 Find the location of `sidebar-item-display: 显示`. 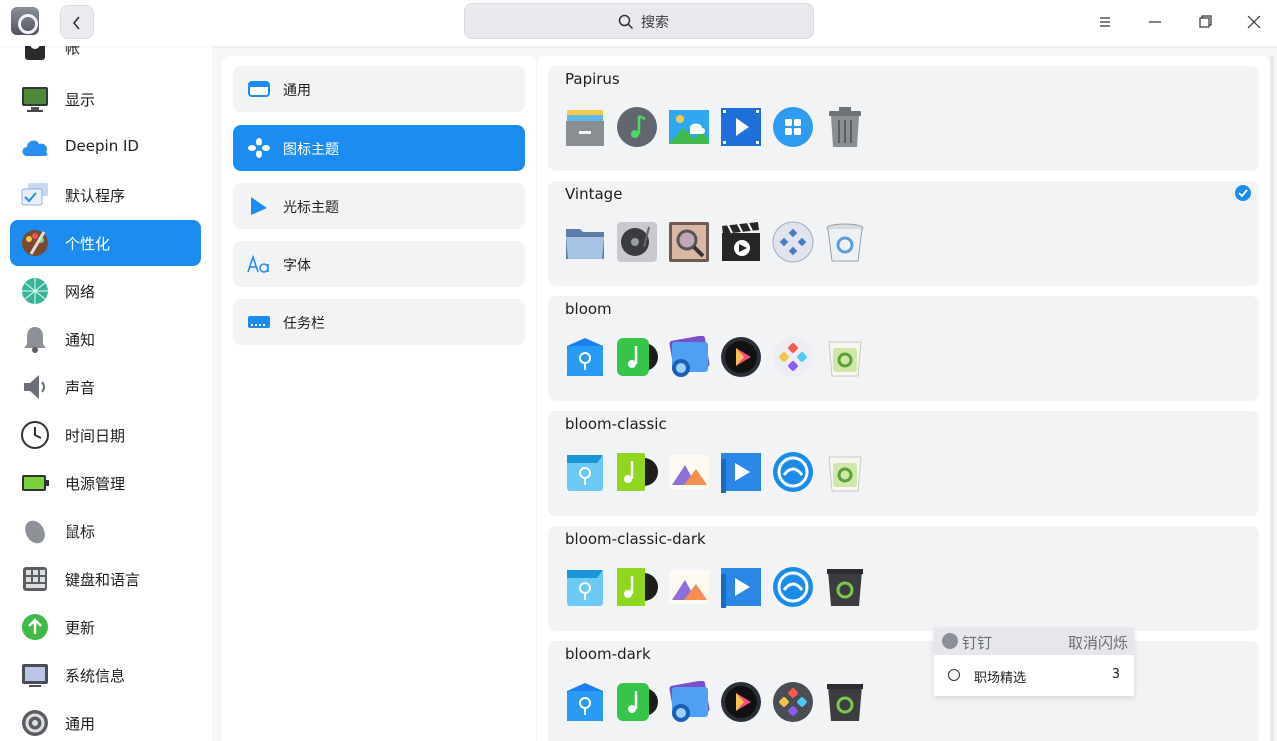

sidebar-item-display: 显示 is located at coordinates (105, 99).